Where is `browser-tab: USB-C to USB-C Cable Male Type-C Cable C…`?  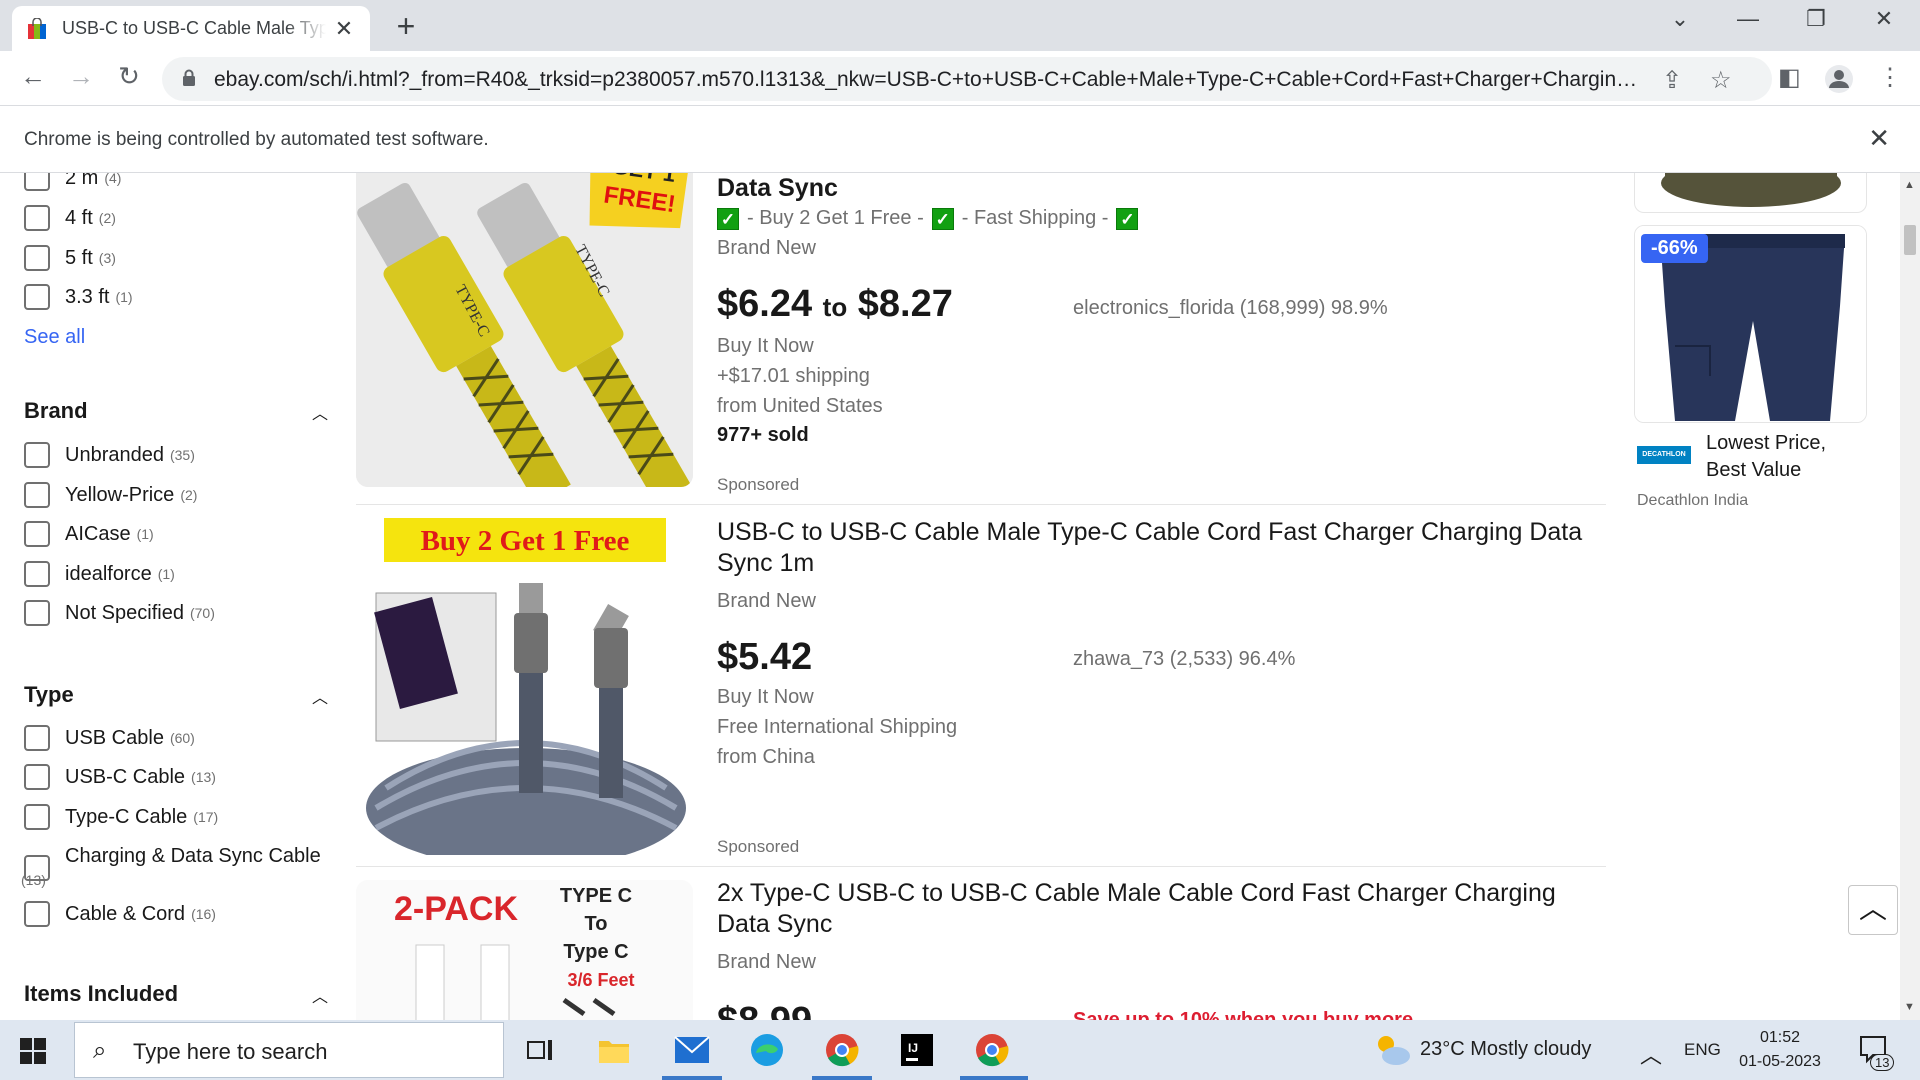 browser-tab: USB-C to USB-C Cable Male Type-C Cable C… is located at coordinates (191, 28).